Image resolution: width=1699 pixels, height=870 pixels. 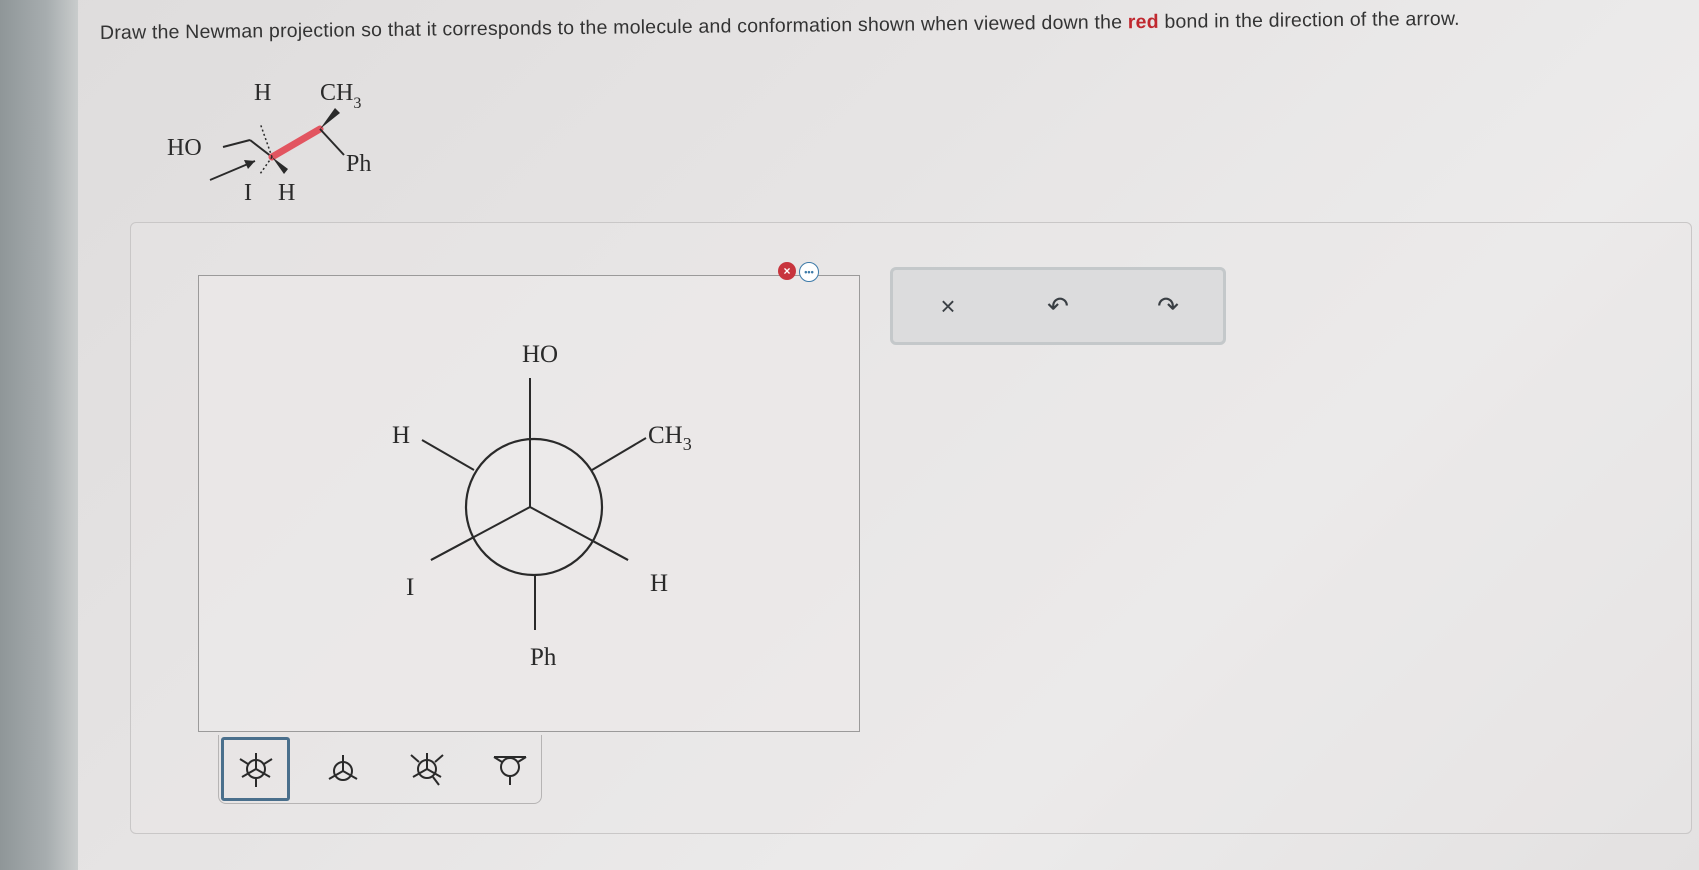 What do you see at coordinates (410, 587) in the screenshot?
I see `newman-label-i: I` at bounding box center [410, 587].